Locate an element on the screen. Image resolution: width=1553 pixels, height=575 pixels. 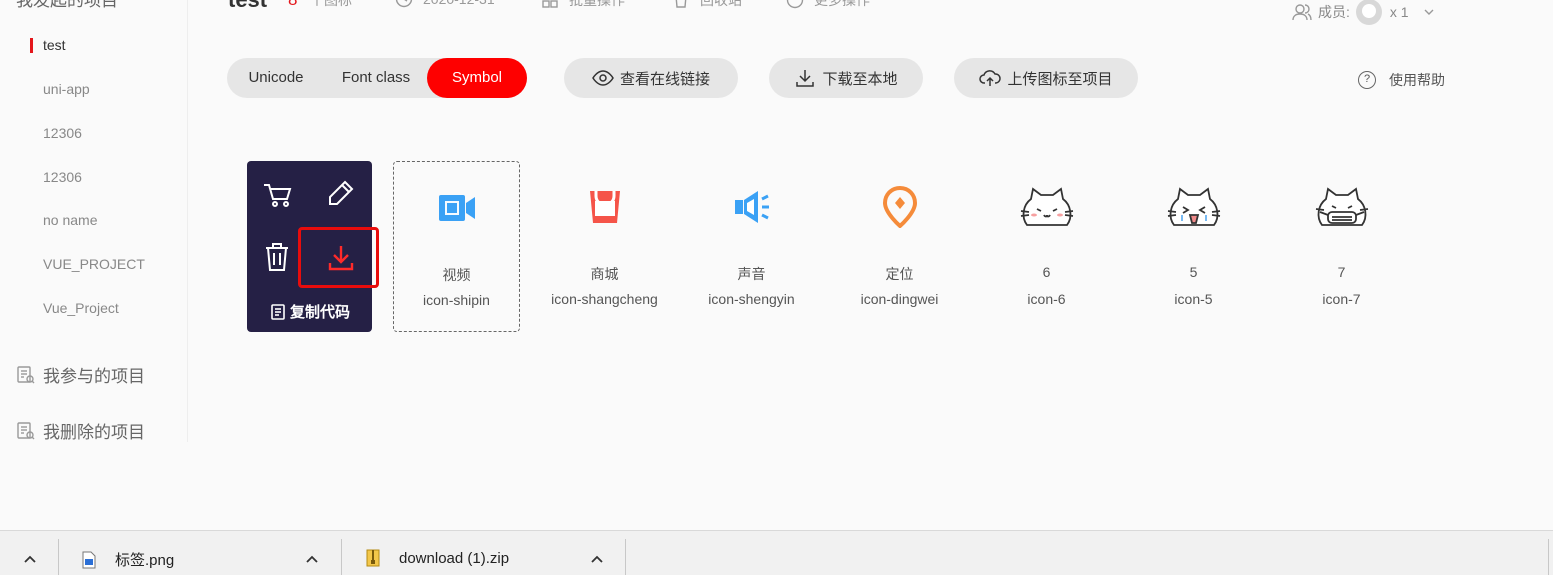
copy-code-button: 复制代码 is located at coordinates (309, 311).